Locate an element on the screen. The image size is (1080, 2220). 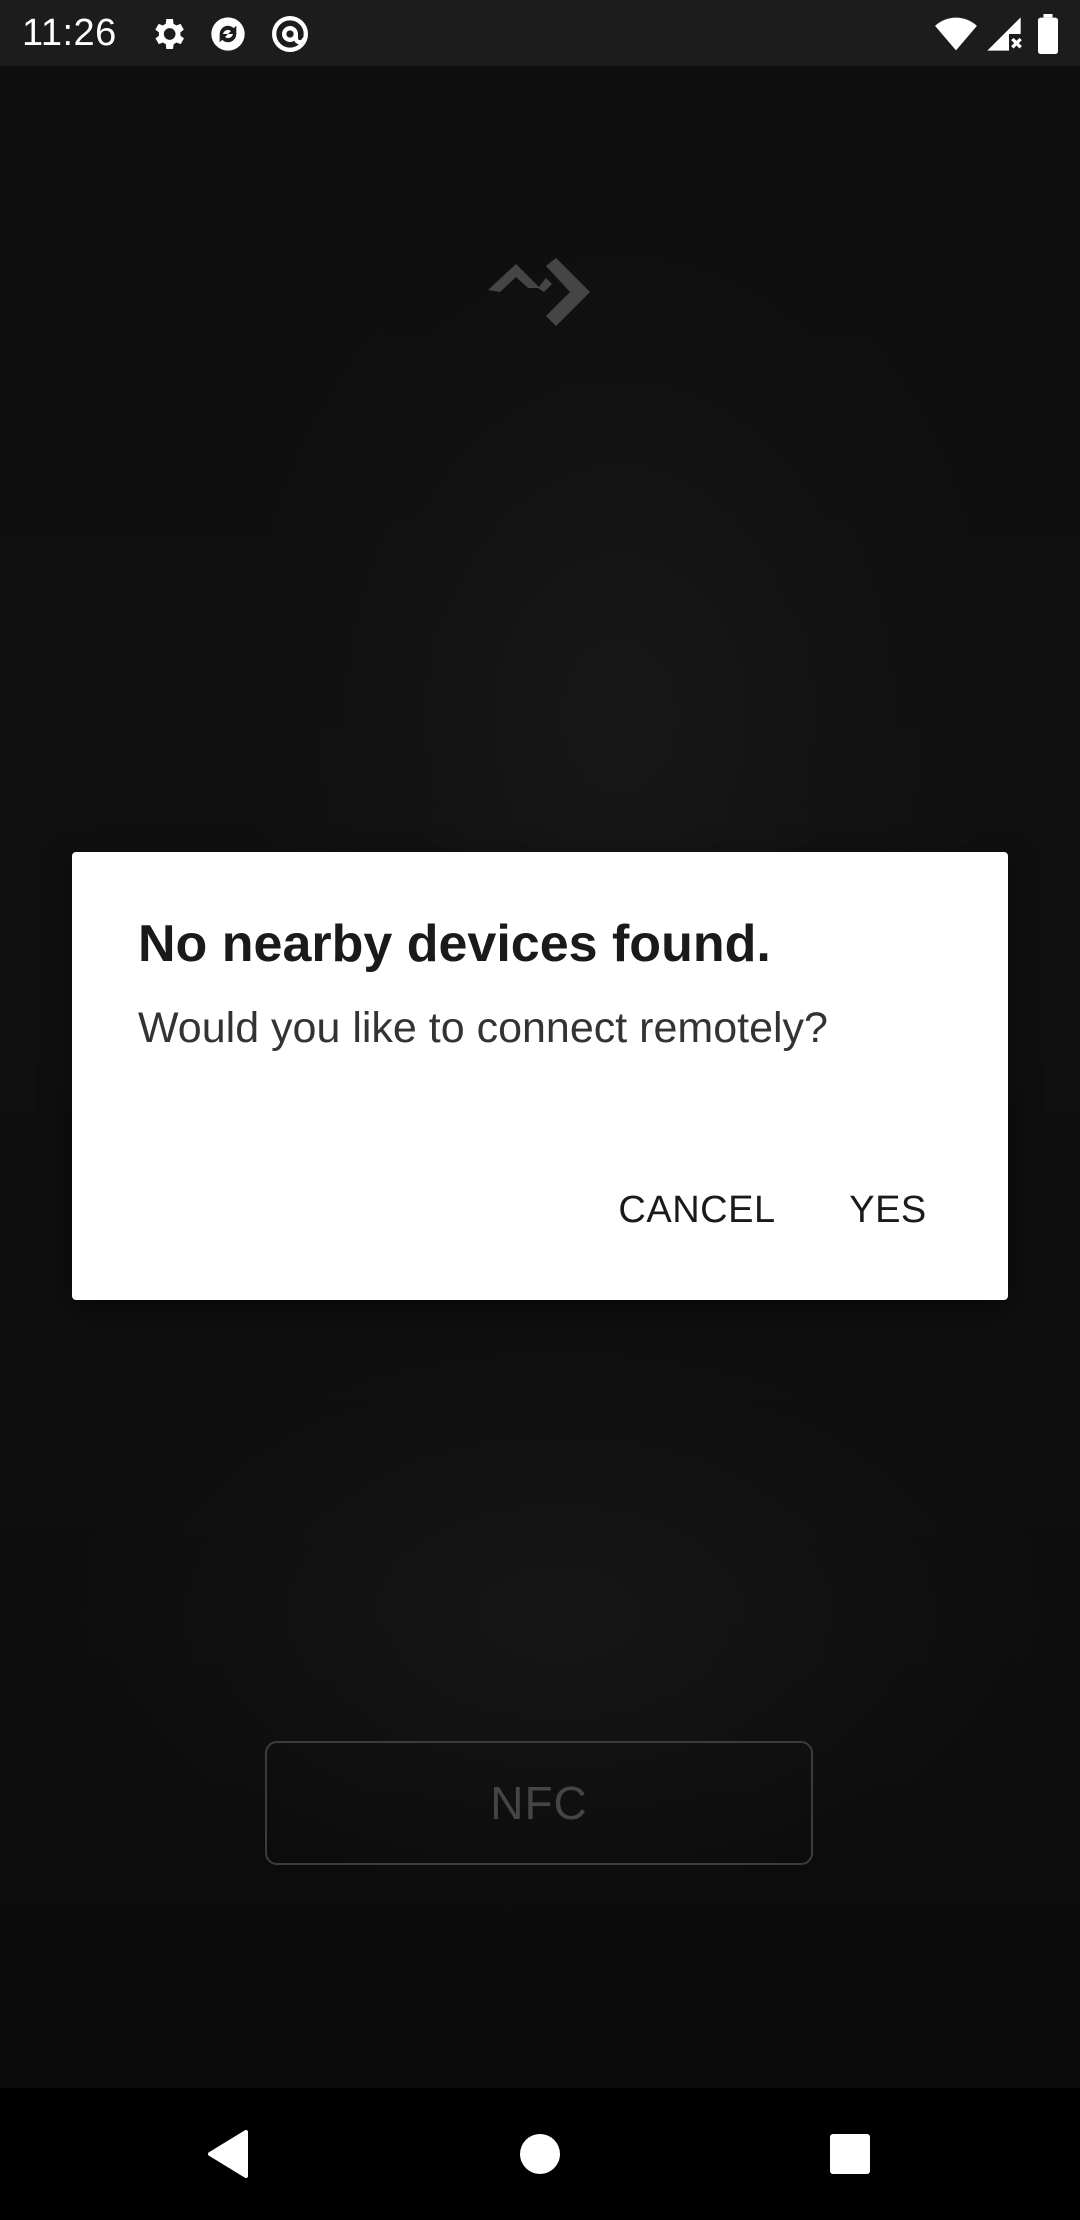
cell-signal-icon is located at coordinates (1004, 34).